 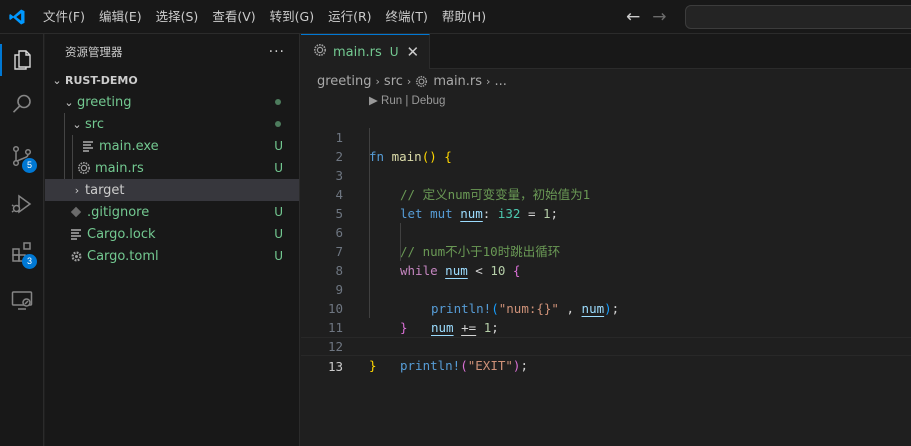 I want to click on code-token: ;, so click(x=524, y=365).